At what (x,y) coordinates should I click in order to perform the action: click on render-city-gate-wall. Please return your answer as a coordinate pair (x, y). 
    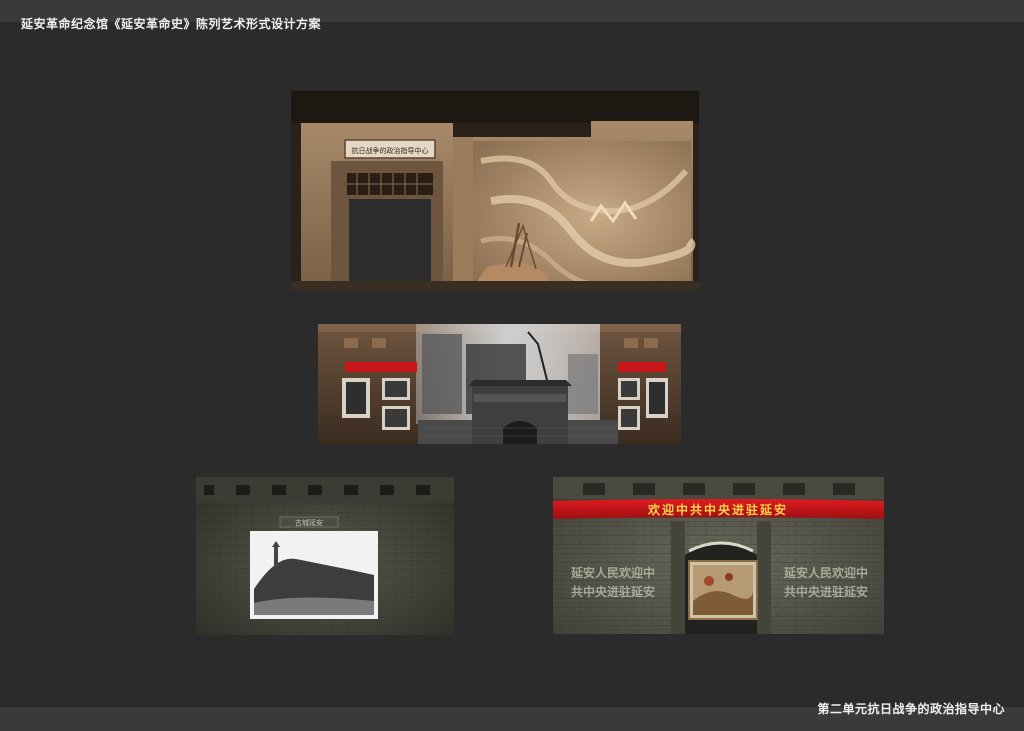
    Looking at the image, I should click on (499, 384).